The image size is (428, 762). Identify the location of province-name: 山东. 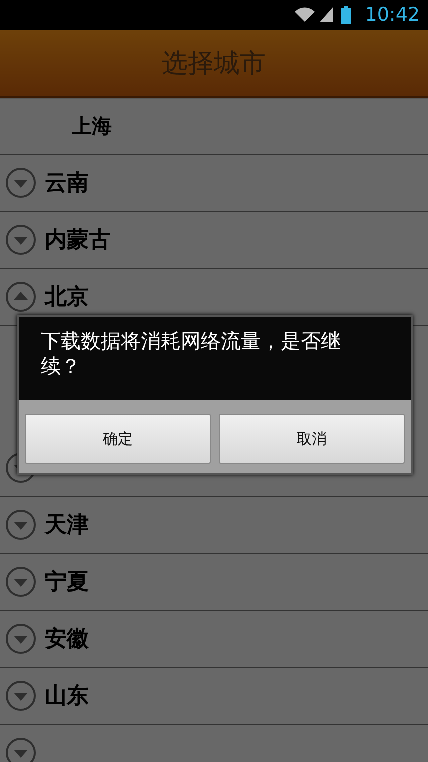
(67, 697).